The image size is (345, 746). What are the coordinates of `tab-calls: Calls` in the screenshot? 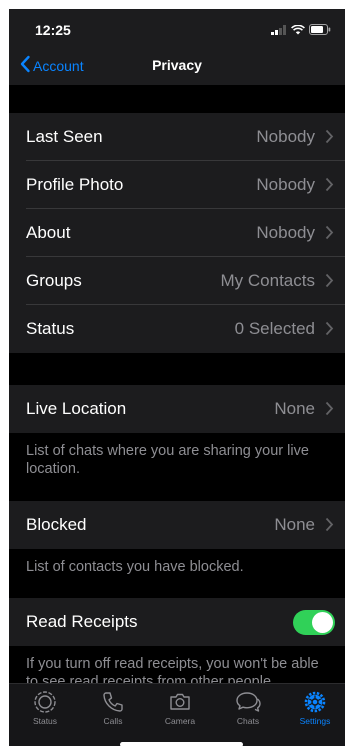 It's located at (113, 708).